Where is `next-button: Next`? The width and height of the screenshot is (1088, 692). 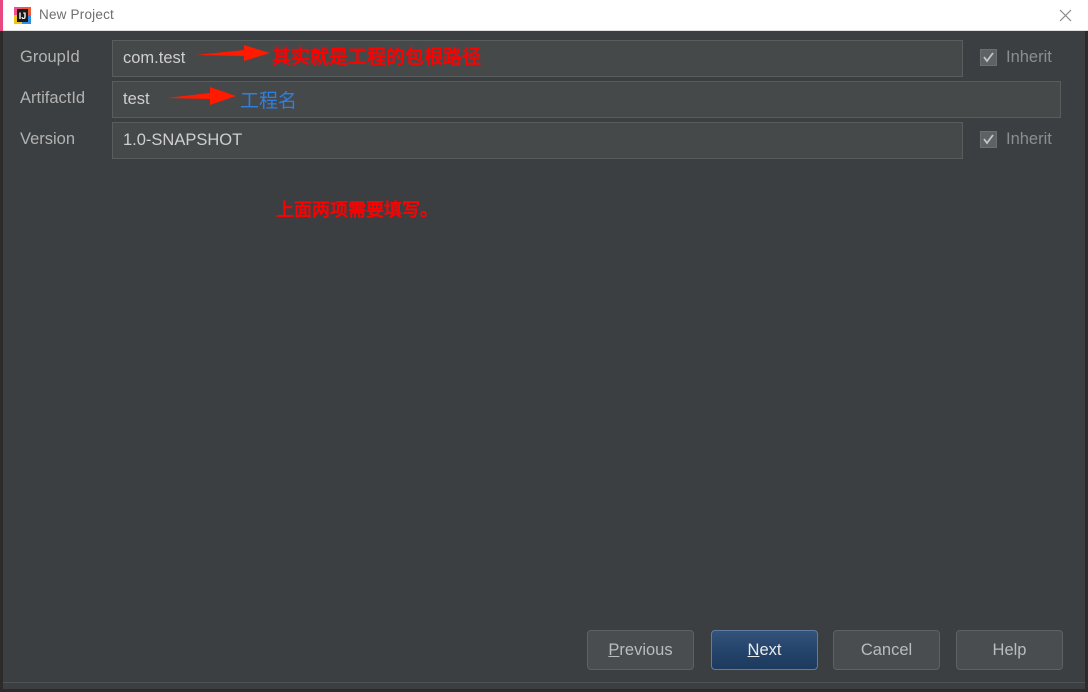
next-button: Next is located at coordinates (764, 650).